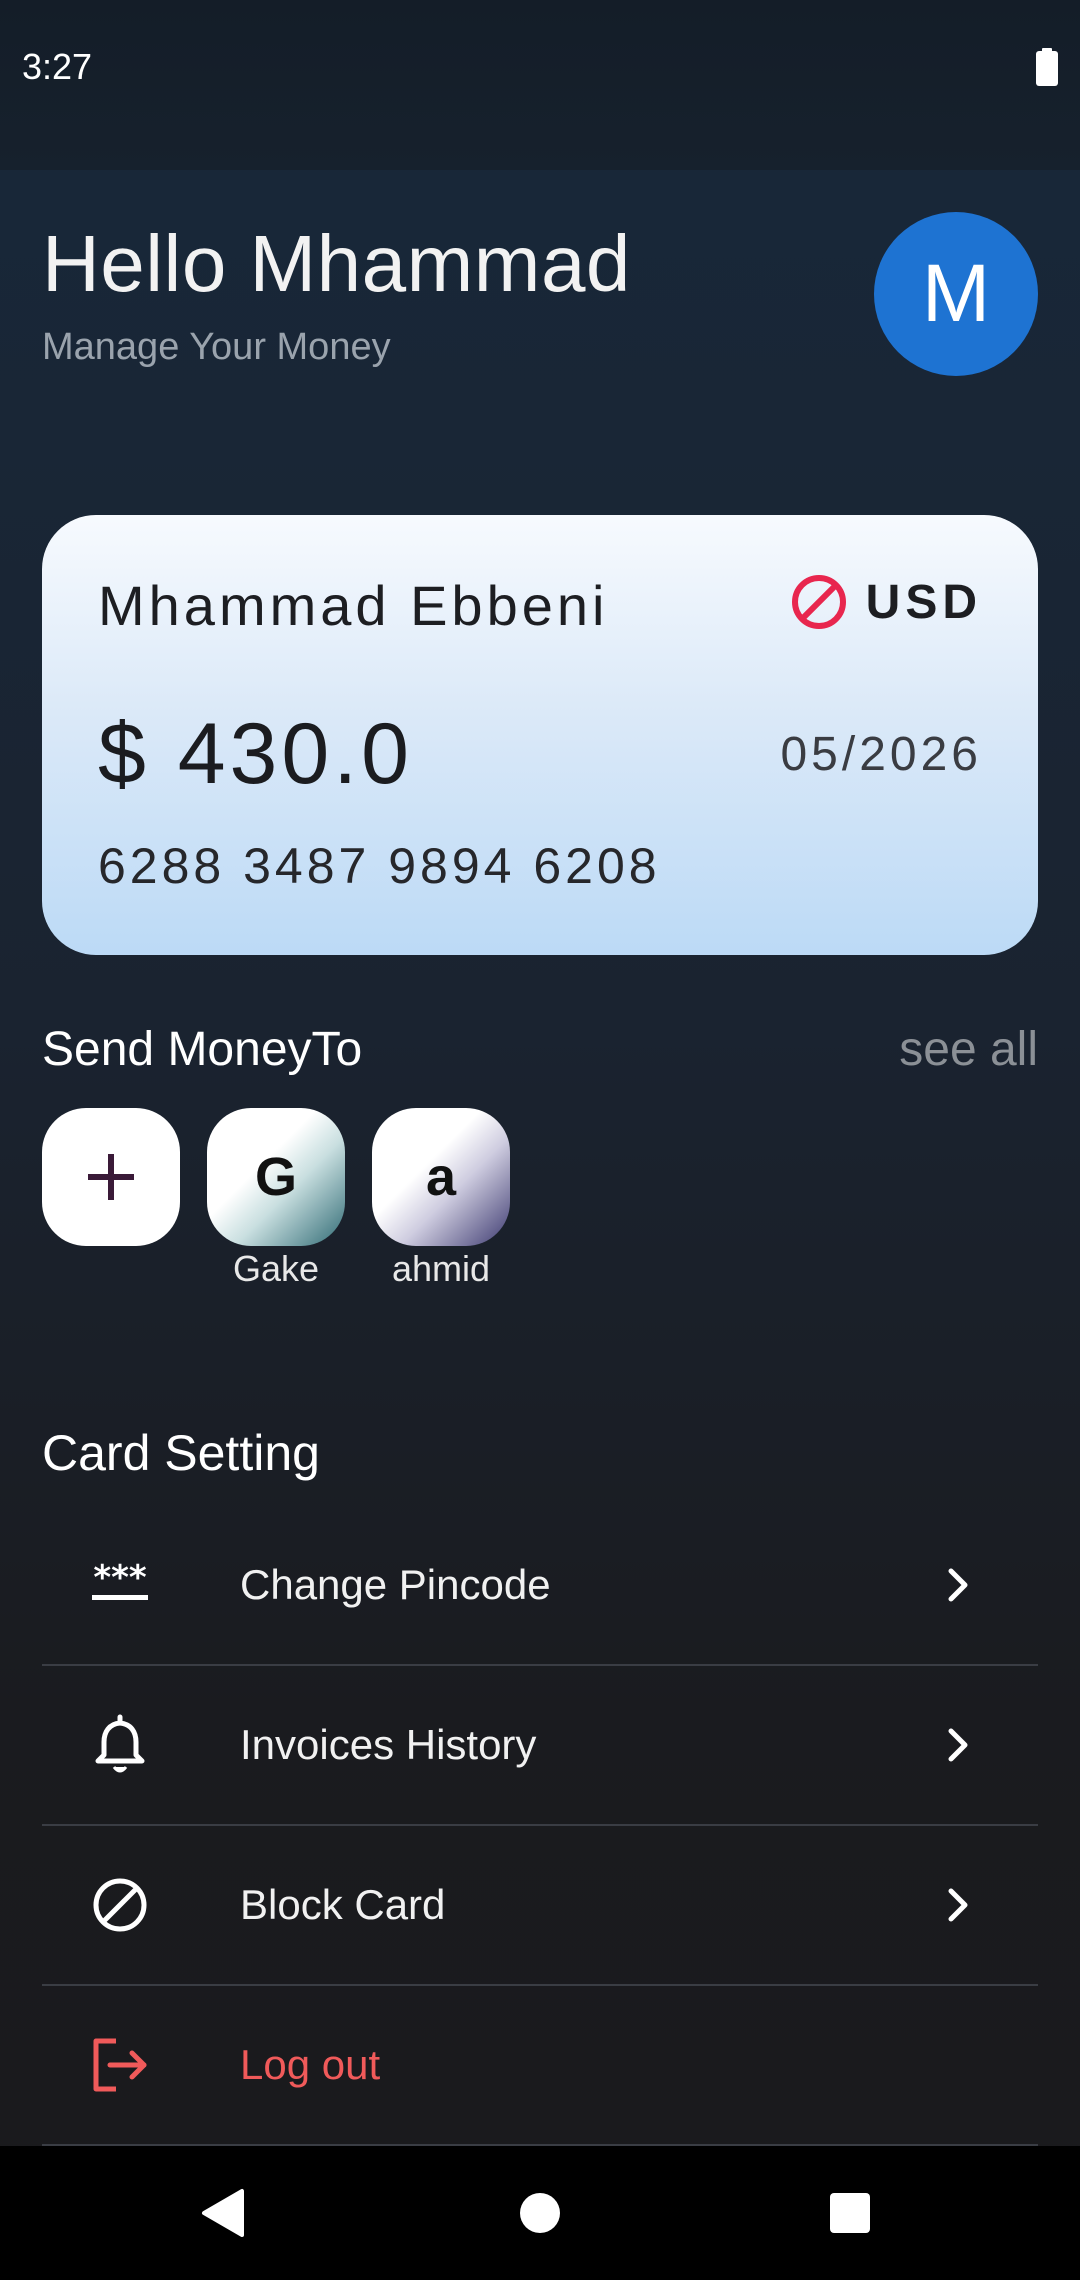 The image size is (1080, 2280). What do you see at coordinates (181, 1453) in the screenshot?
I see `card-setting-title: Card Setting` at bounding box center [181, 1453].